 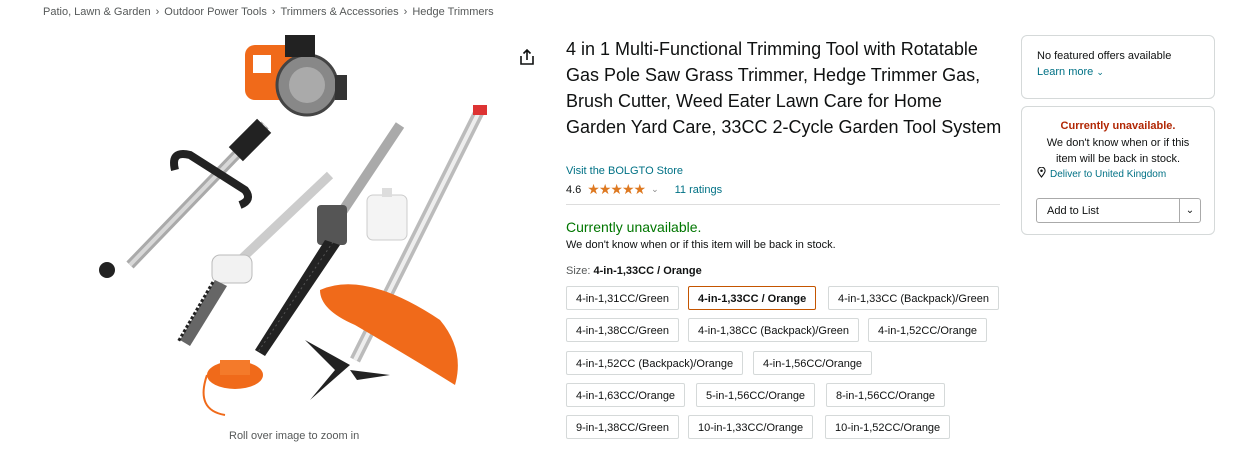 I want to click on breadcrumb-patio-lawn-garden: Patio, Lawn & Garden, so click(x=97, y=12).